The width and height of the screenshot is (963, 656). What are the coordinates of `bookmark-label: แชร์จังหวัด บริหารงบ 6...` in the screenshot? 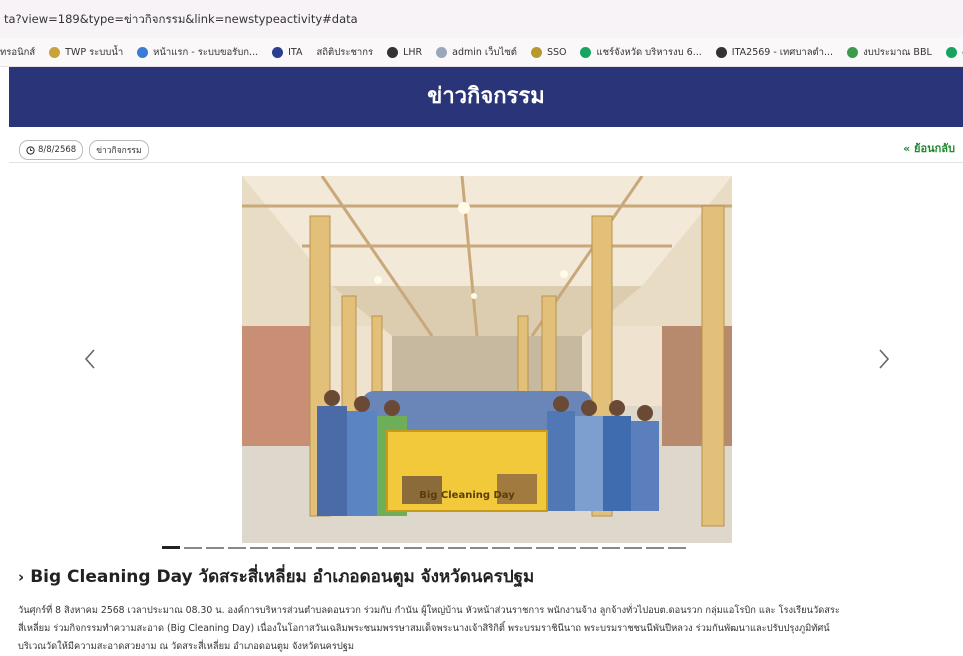 It's located at (649, 52).